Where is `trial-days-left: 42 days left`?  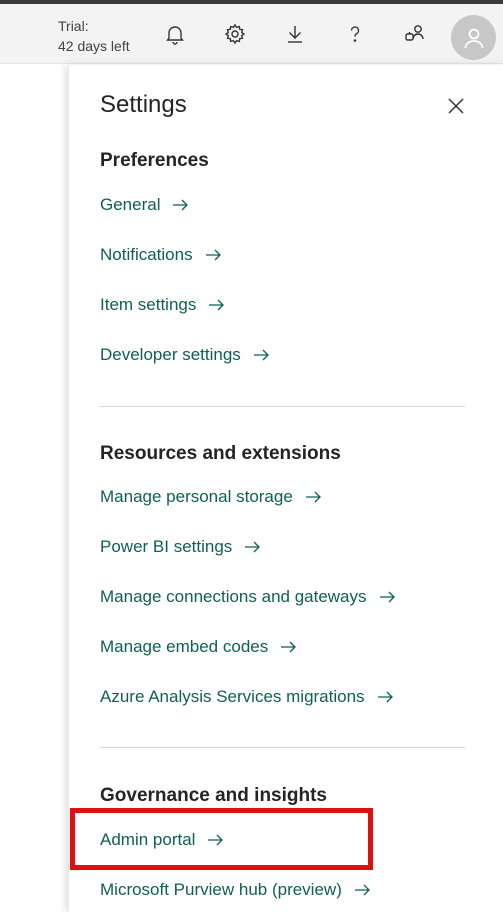
trial-days-left: 42 days left is located at coordinates (94, 46).